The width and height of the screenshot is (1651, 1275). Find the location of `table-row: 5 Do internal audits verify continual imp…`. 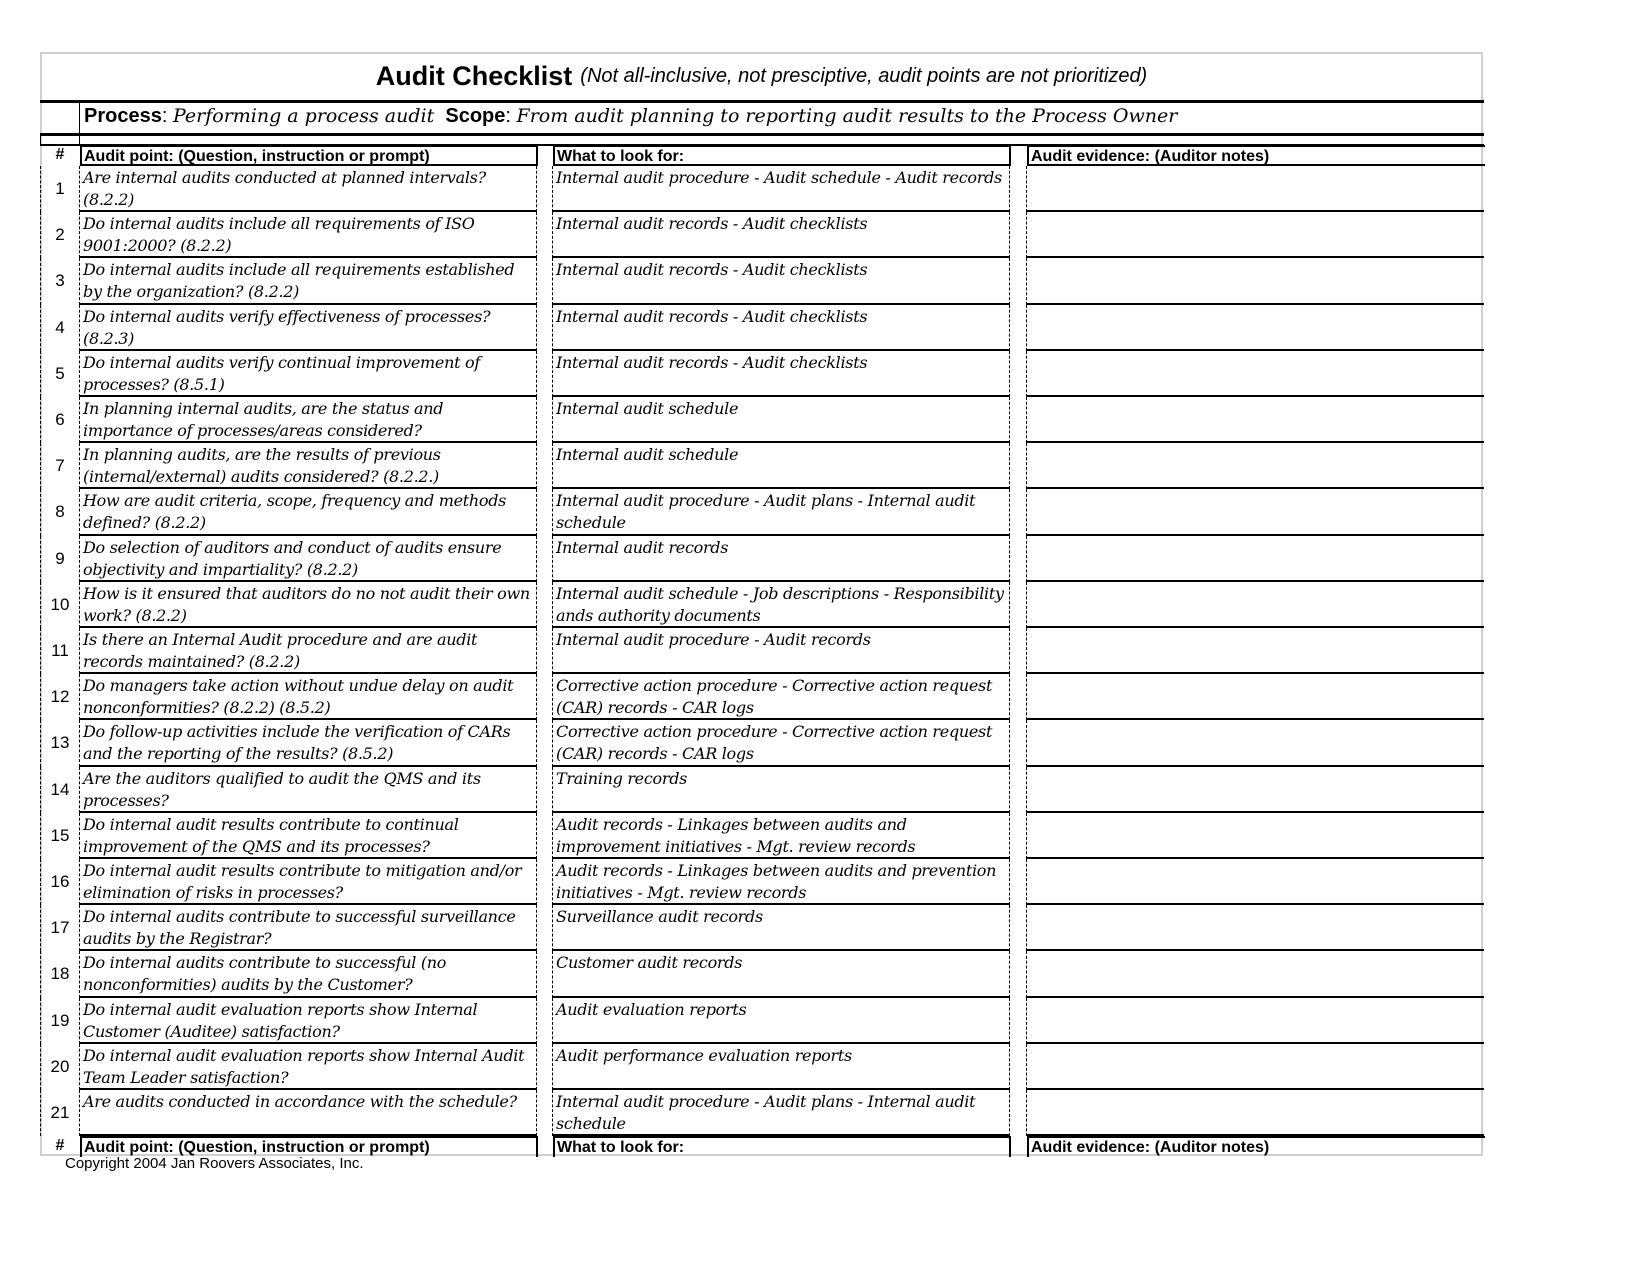

table-row: 5 Do internal audits verify continual imp… is located at coordinates (762, 373).